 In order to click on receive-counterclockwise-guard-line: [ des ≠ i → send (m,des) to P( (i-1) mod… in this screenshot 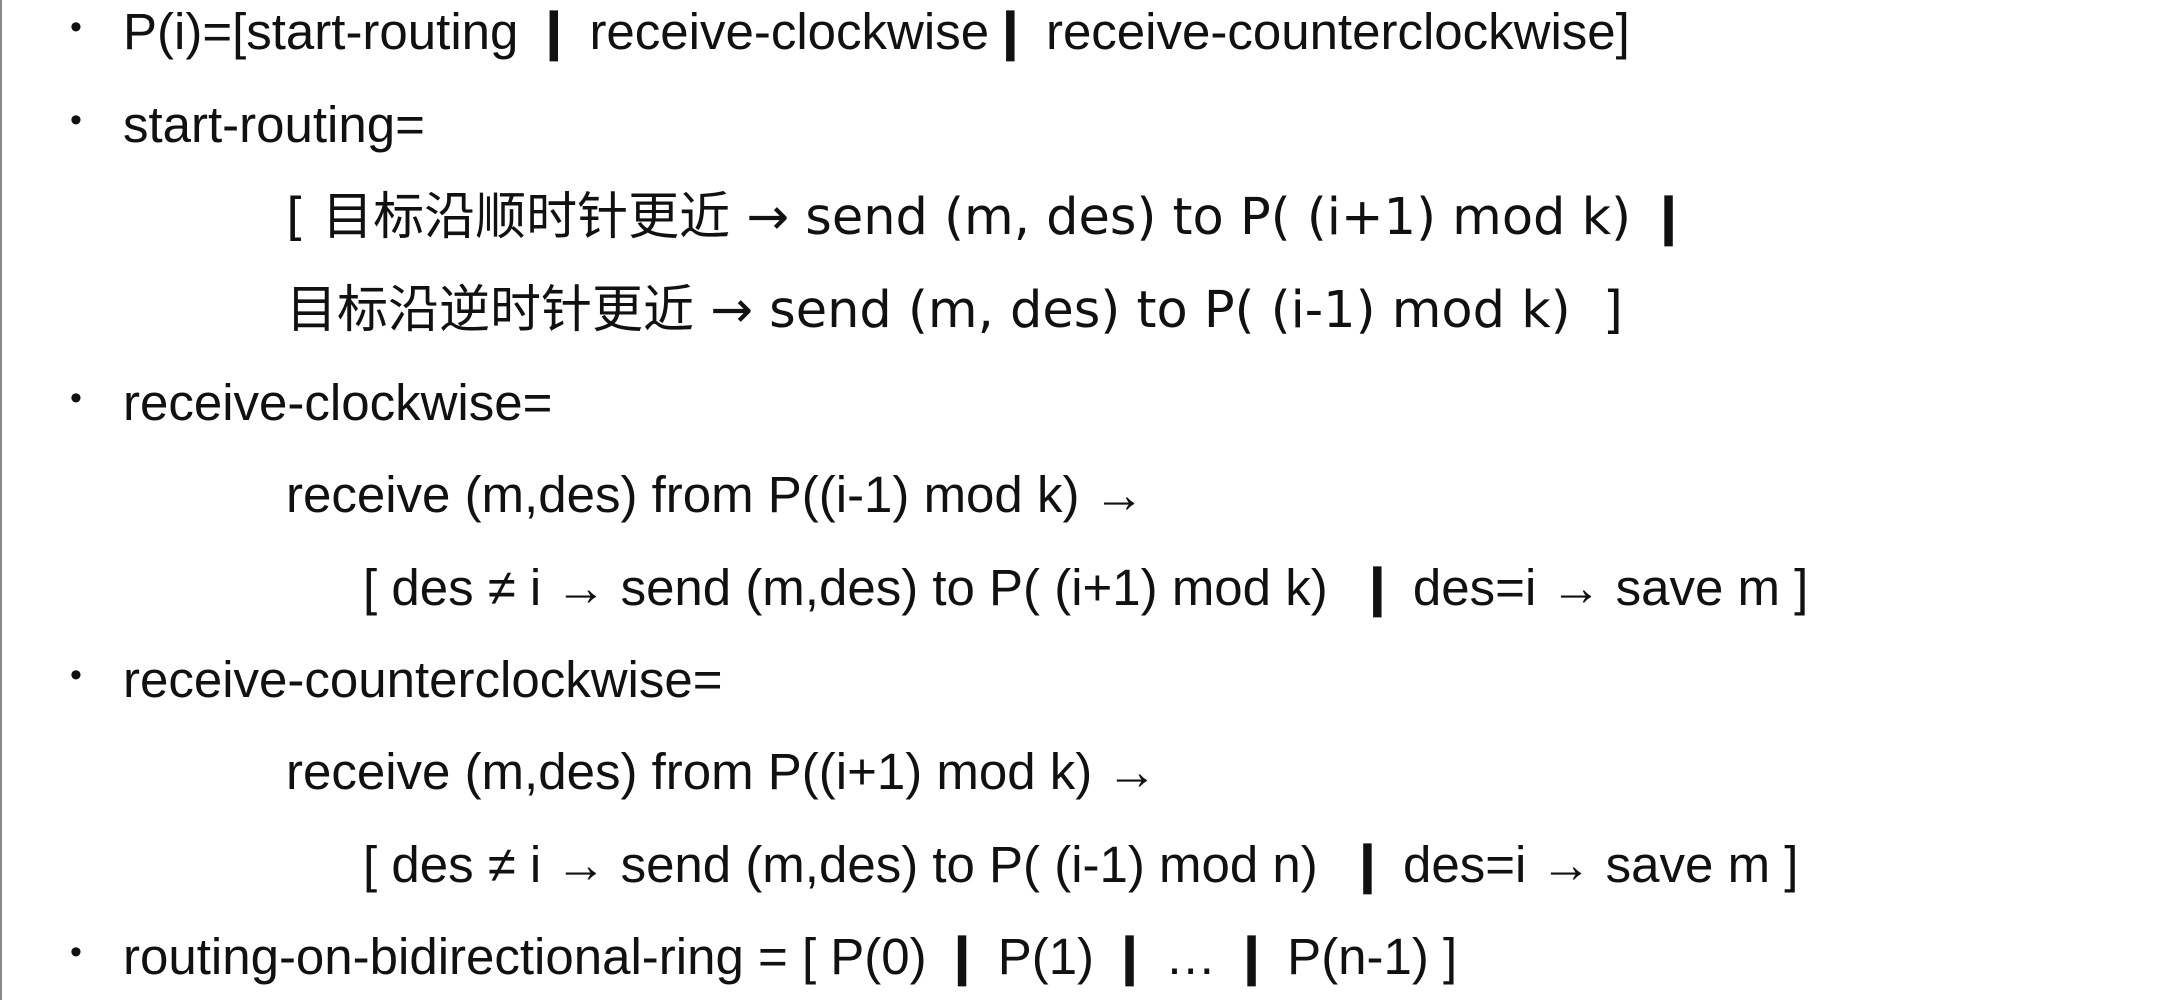, I will do `click(1081, 864)`.